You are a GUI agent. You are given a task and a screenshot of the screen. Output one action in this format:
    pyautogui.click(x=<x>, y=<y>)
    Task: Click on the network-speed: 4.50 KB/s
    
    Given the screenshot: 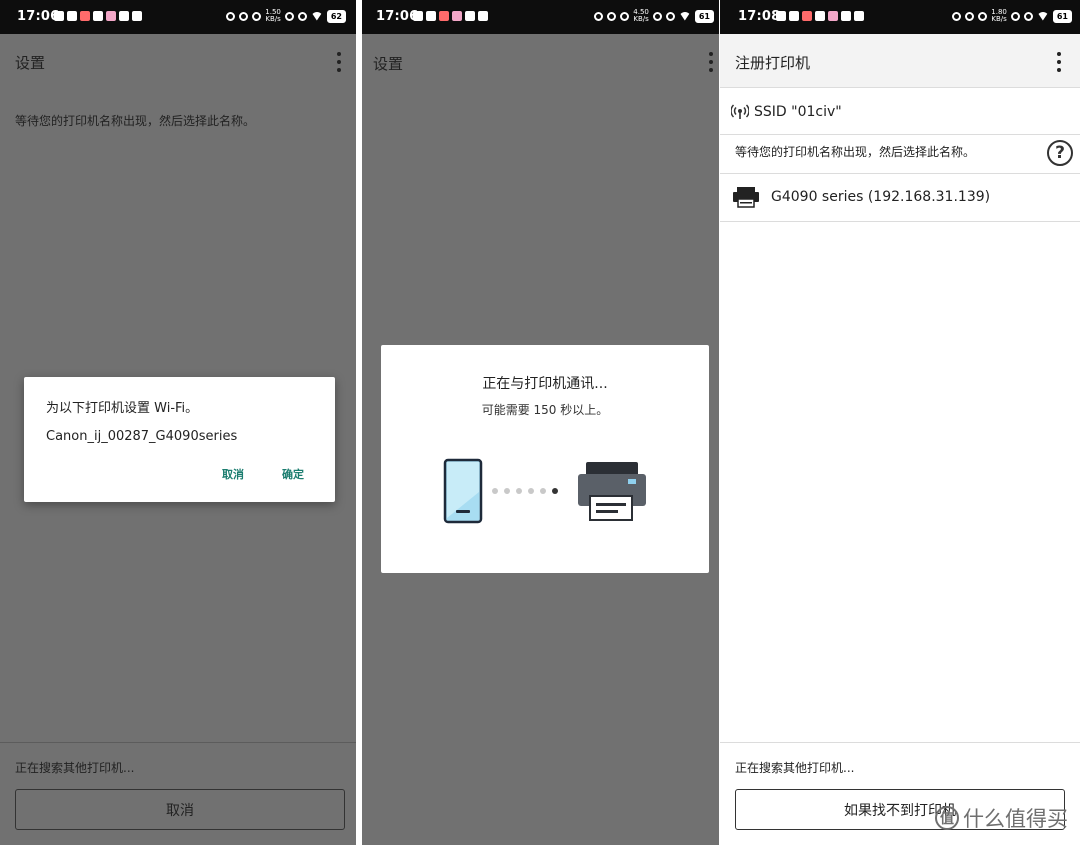 What is the action you would take?
    pyautogui.click(x=641, y=16)
    